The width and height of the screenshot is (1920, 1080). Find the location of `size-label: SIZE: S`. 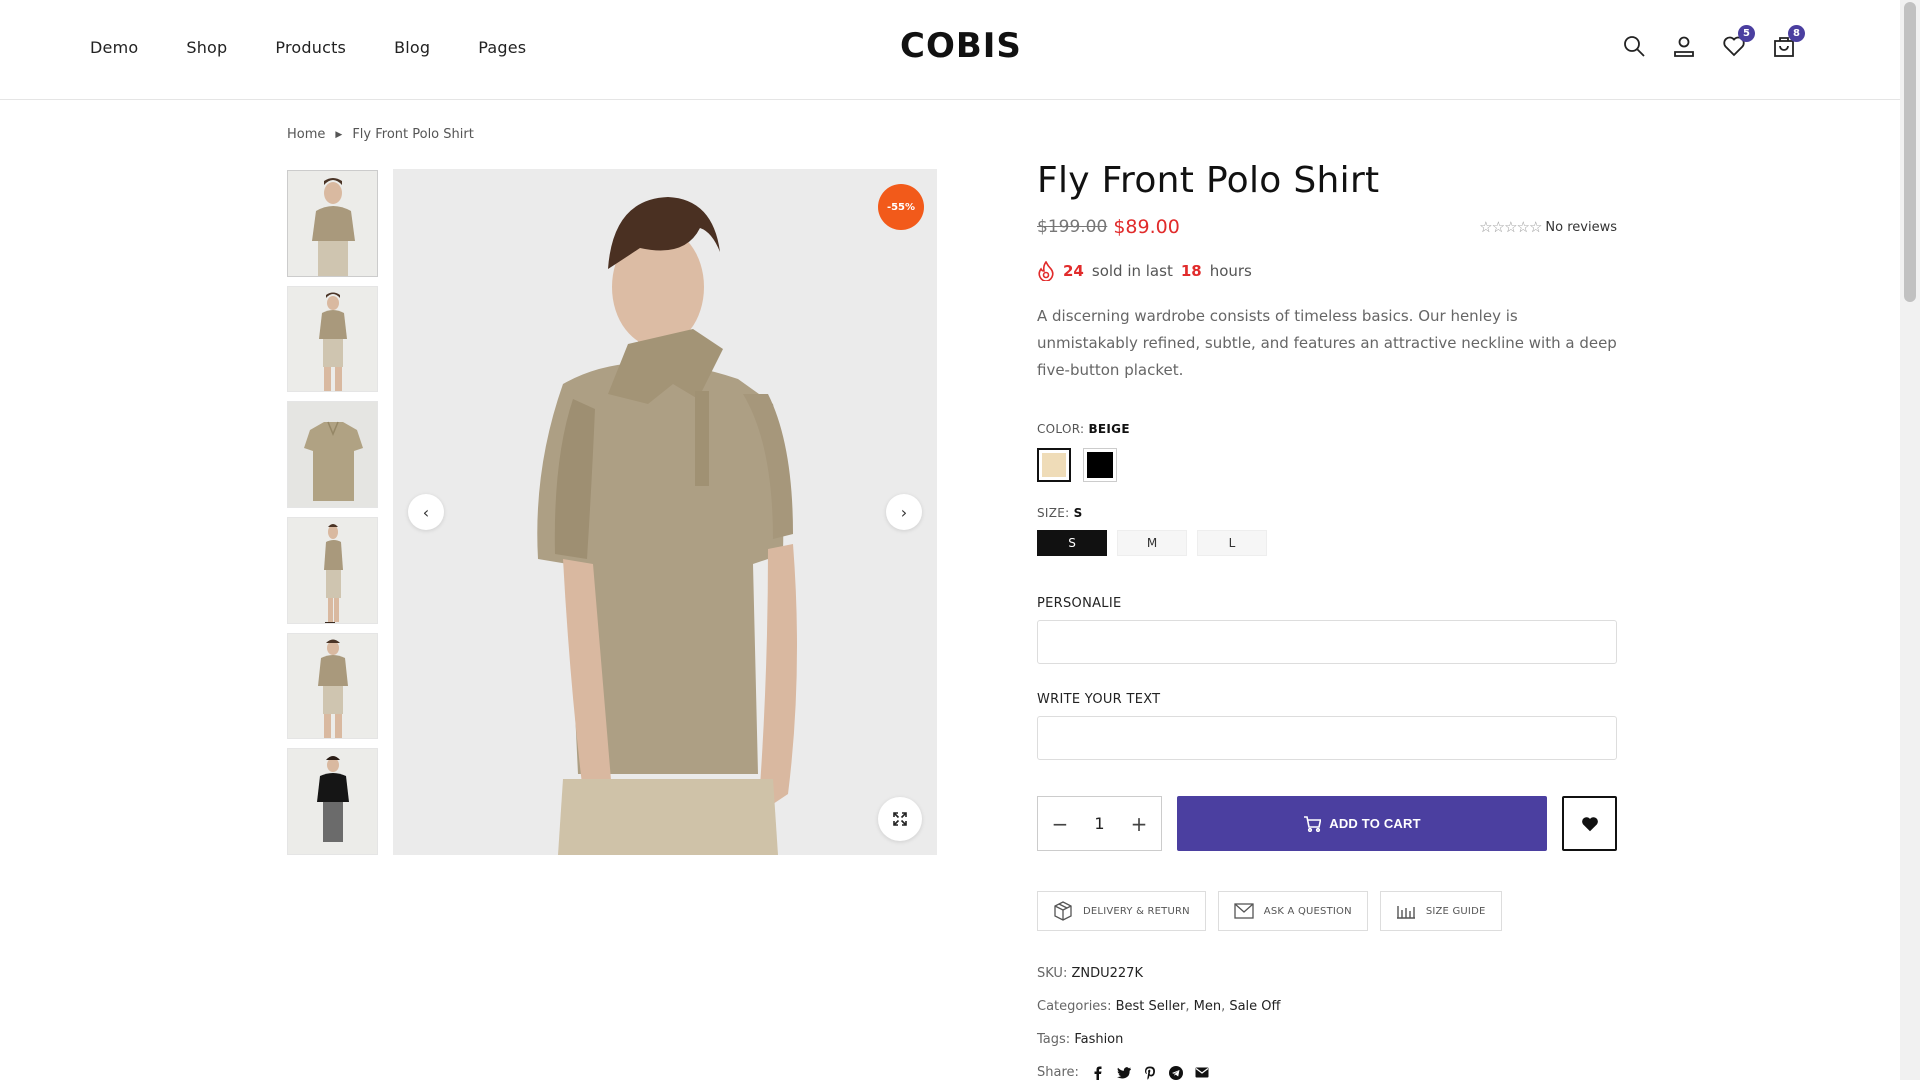

size-label: SIZE: S is located at coordinates (1327, 513).